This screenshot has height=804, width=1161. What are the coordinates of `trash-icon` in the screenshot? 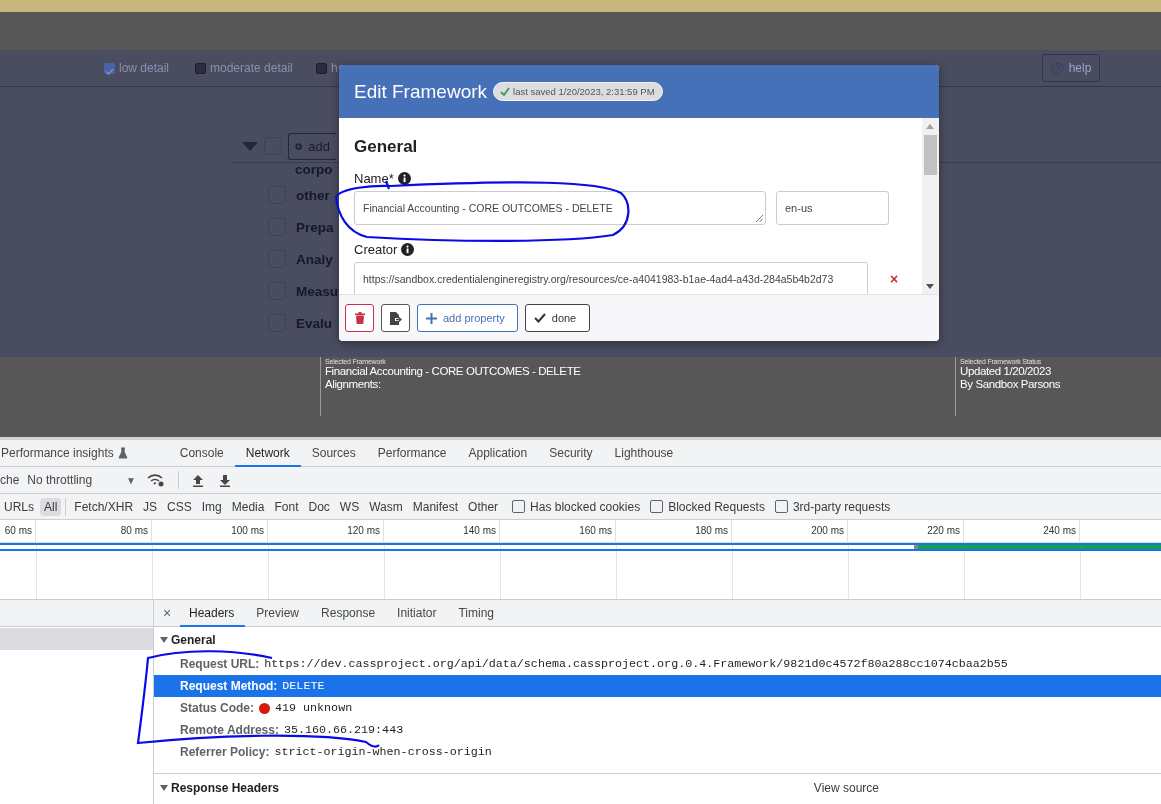 It's located at (359, 318).